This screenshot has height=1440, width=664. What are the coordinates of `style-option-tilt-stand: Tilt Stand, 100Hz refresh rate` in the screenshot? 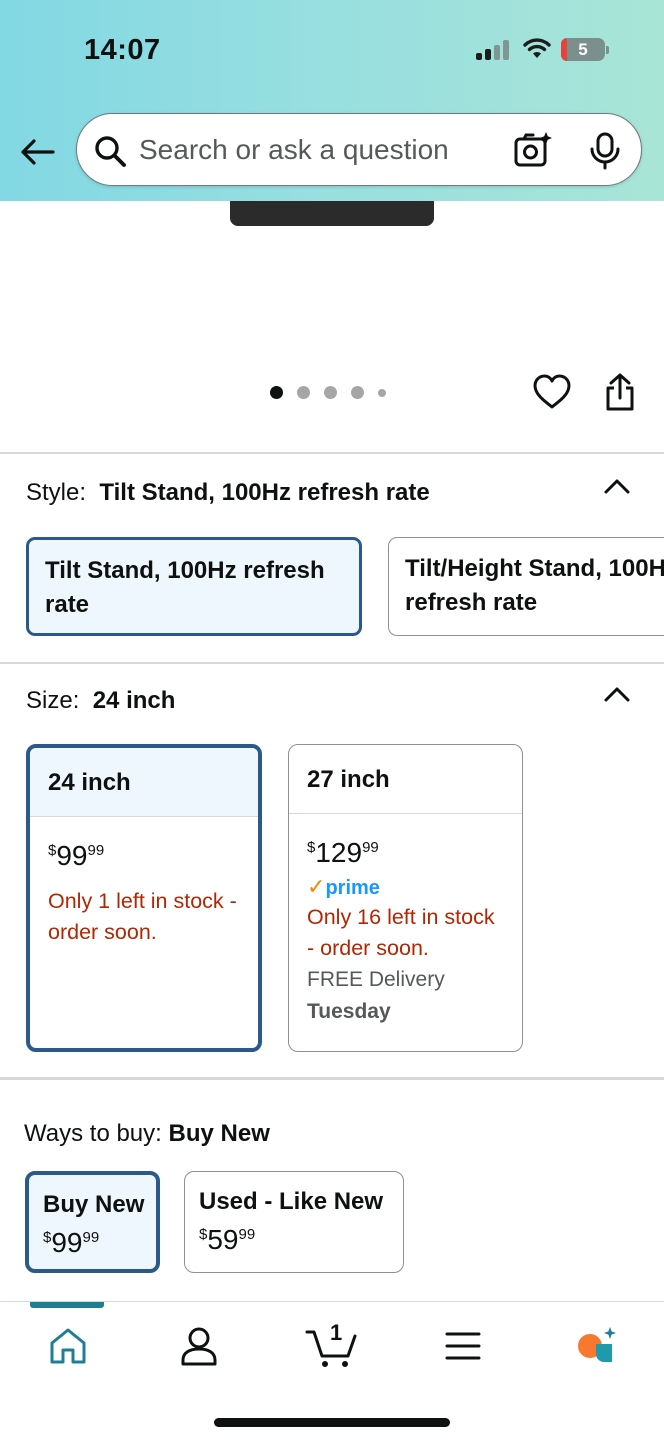 It's located at (194, 586).